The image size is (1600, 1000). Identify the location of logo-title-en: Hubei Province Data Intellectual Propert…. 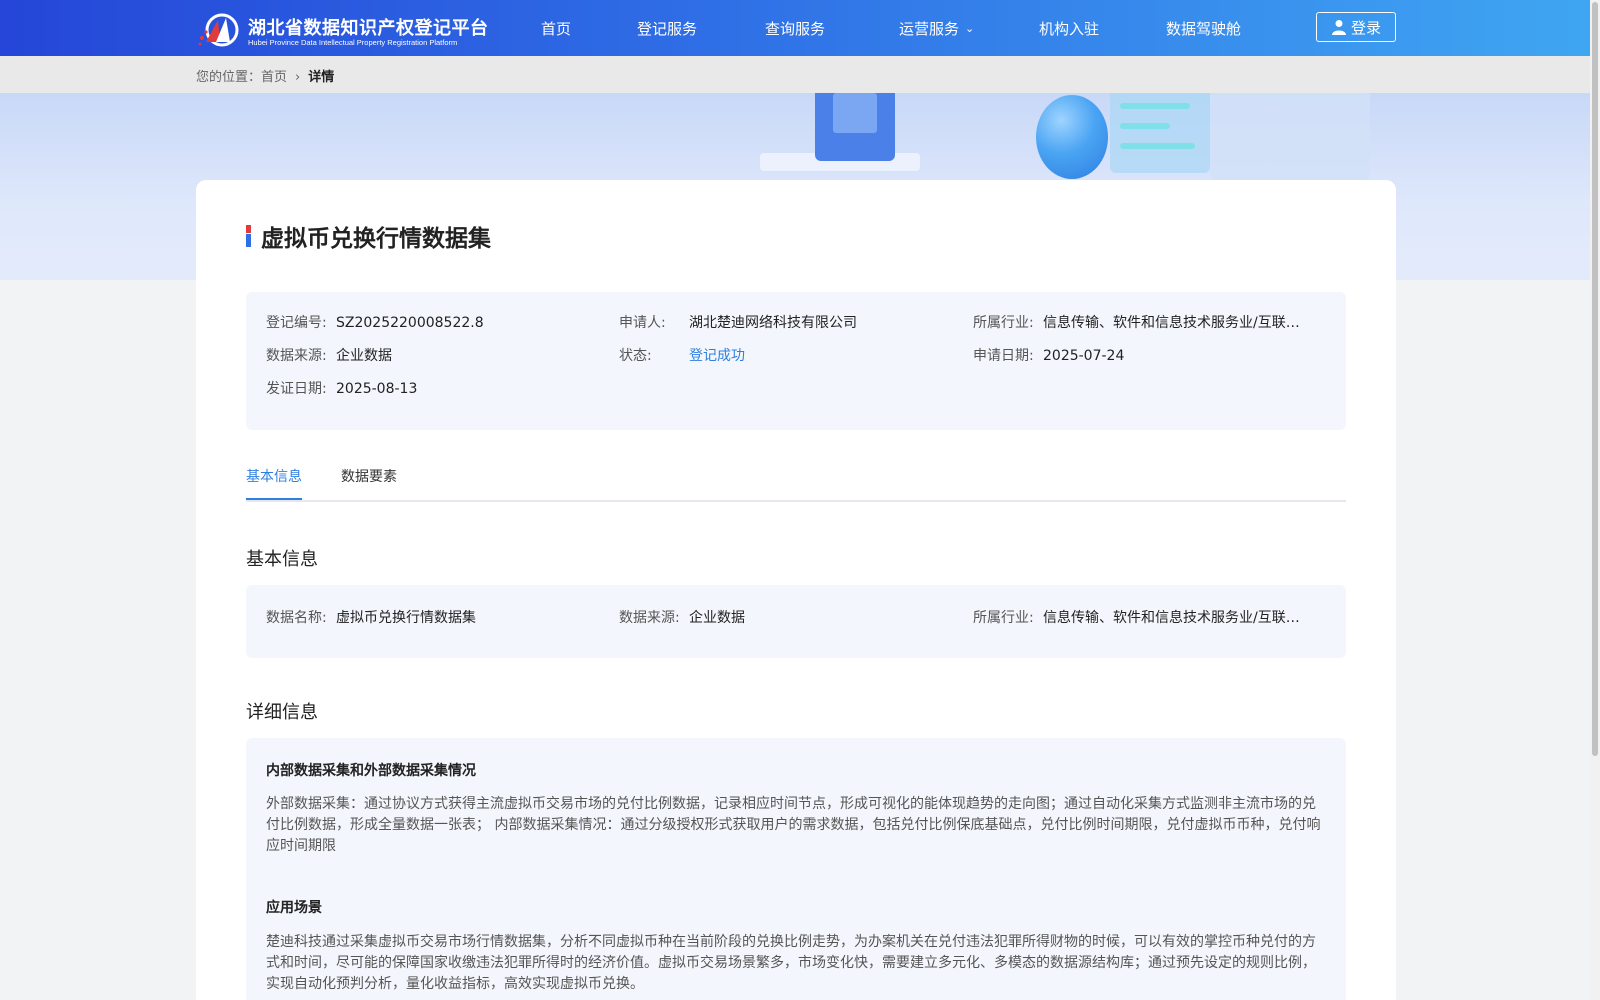
(353, 42).